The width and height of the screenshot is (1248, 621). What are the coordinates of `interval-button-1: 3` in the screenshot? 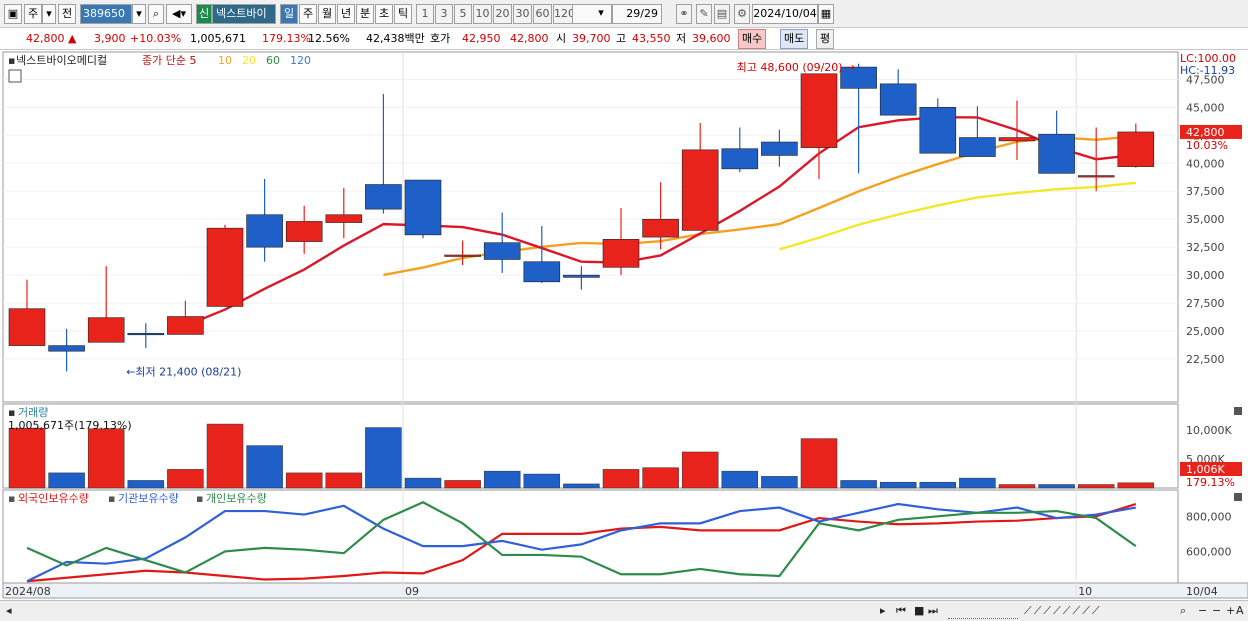 It's located at (444, 14).